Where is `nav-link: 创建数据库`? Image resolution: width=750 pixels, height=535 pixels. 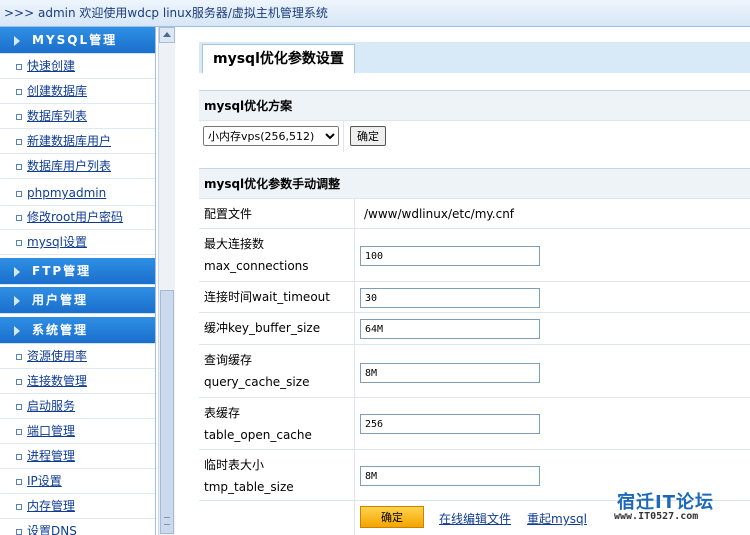 nav-link: 创建数据库 is located at coordinates (57, 91).